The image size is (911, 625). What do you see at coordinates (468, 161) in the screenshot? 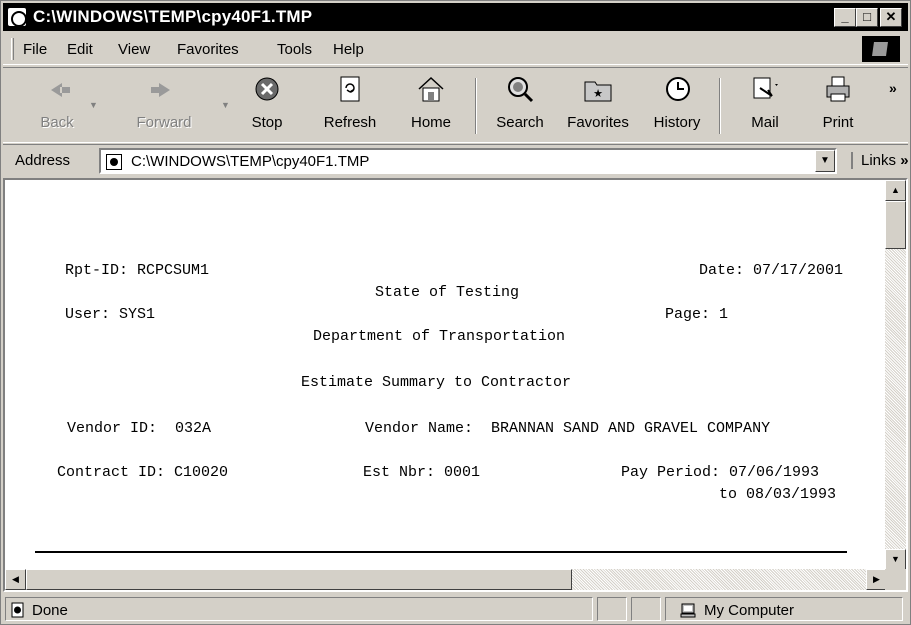
I see `address-input: C:\WINDOWS\TEMP\cpy40F1.TMP ▼` at bounding box center [468, 161].